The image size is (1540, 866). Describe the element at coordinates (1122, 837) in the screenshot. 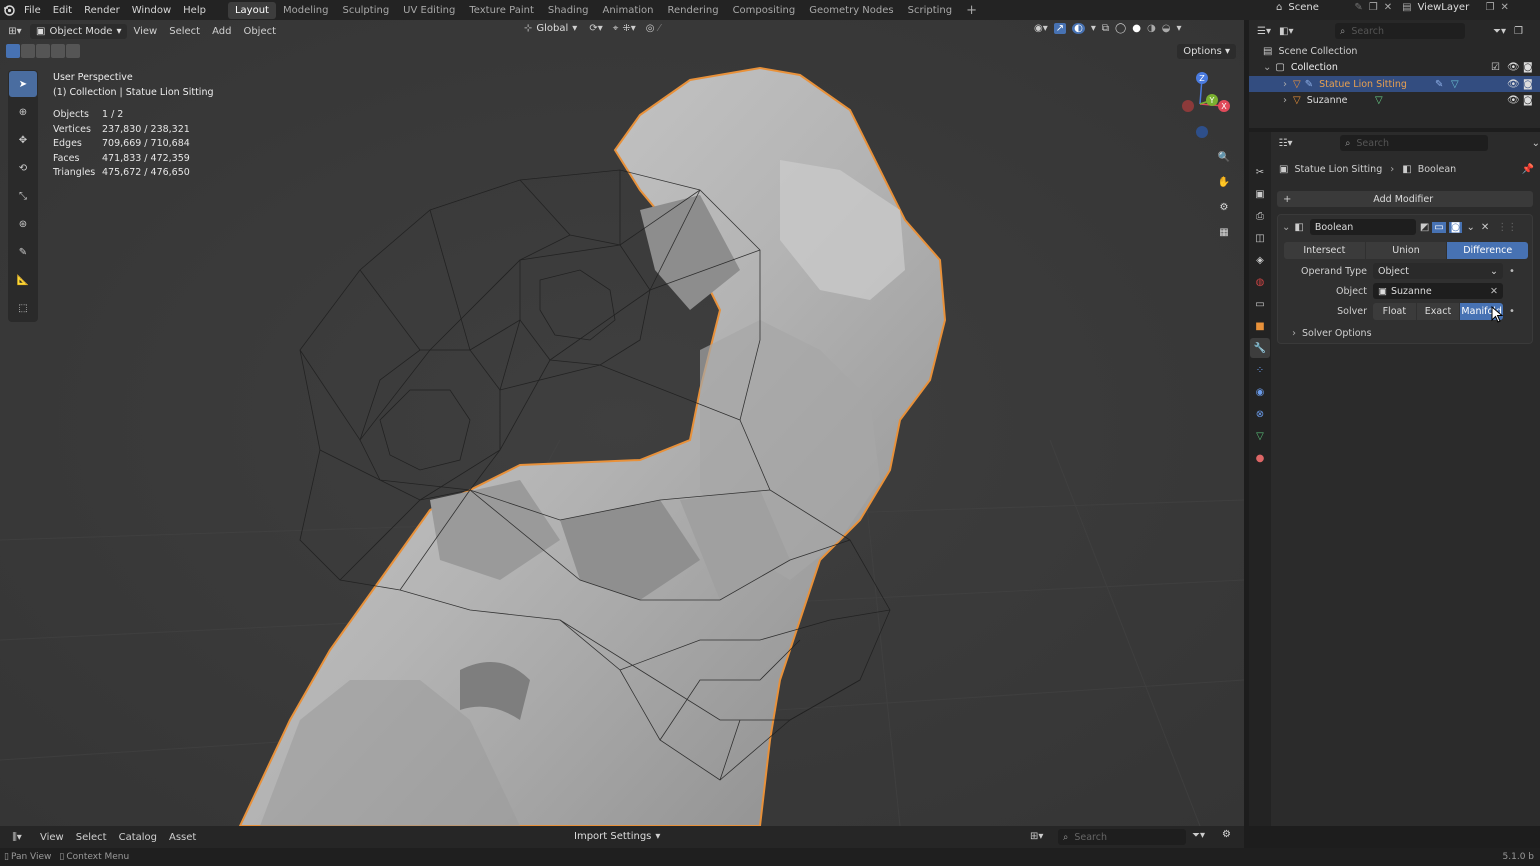

I see `asset-search-input: ⌕ Search` at that location.